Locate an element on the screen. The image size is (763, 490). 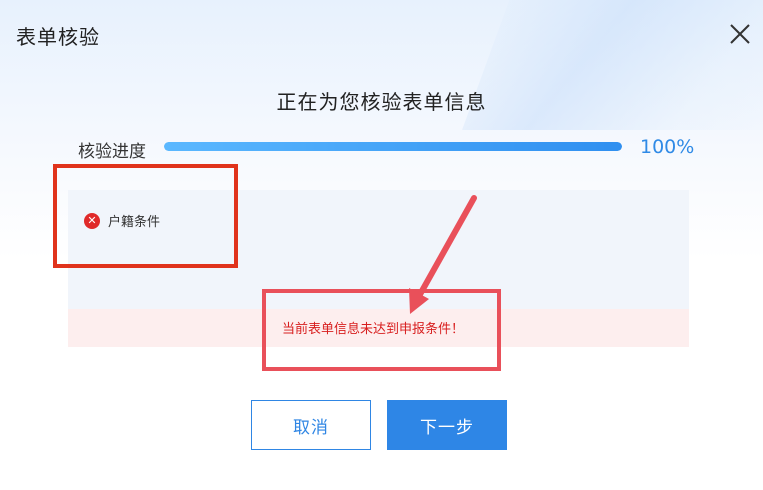
close-button is located at coordinates (740, 34).